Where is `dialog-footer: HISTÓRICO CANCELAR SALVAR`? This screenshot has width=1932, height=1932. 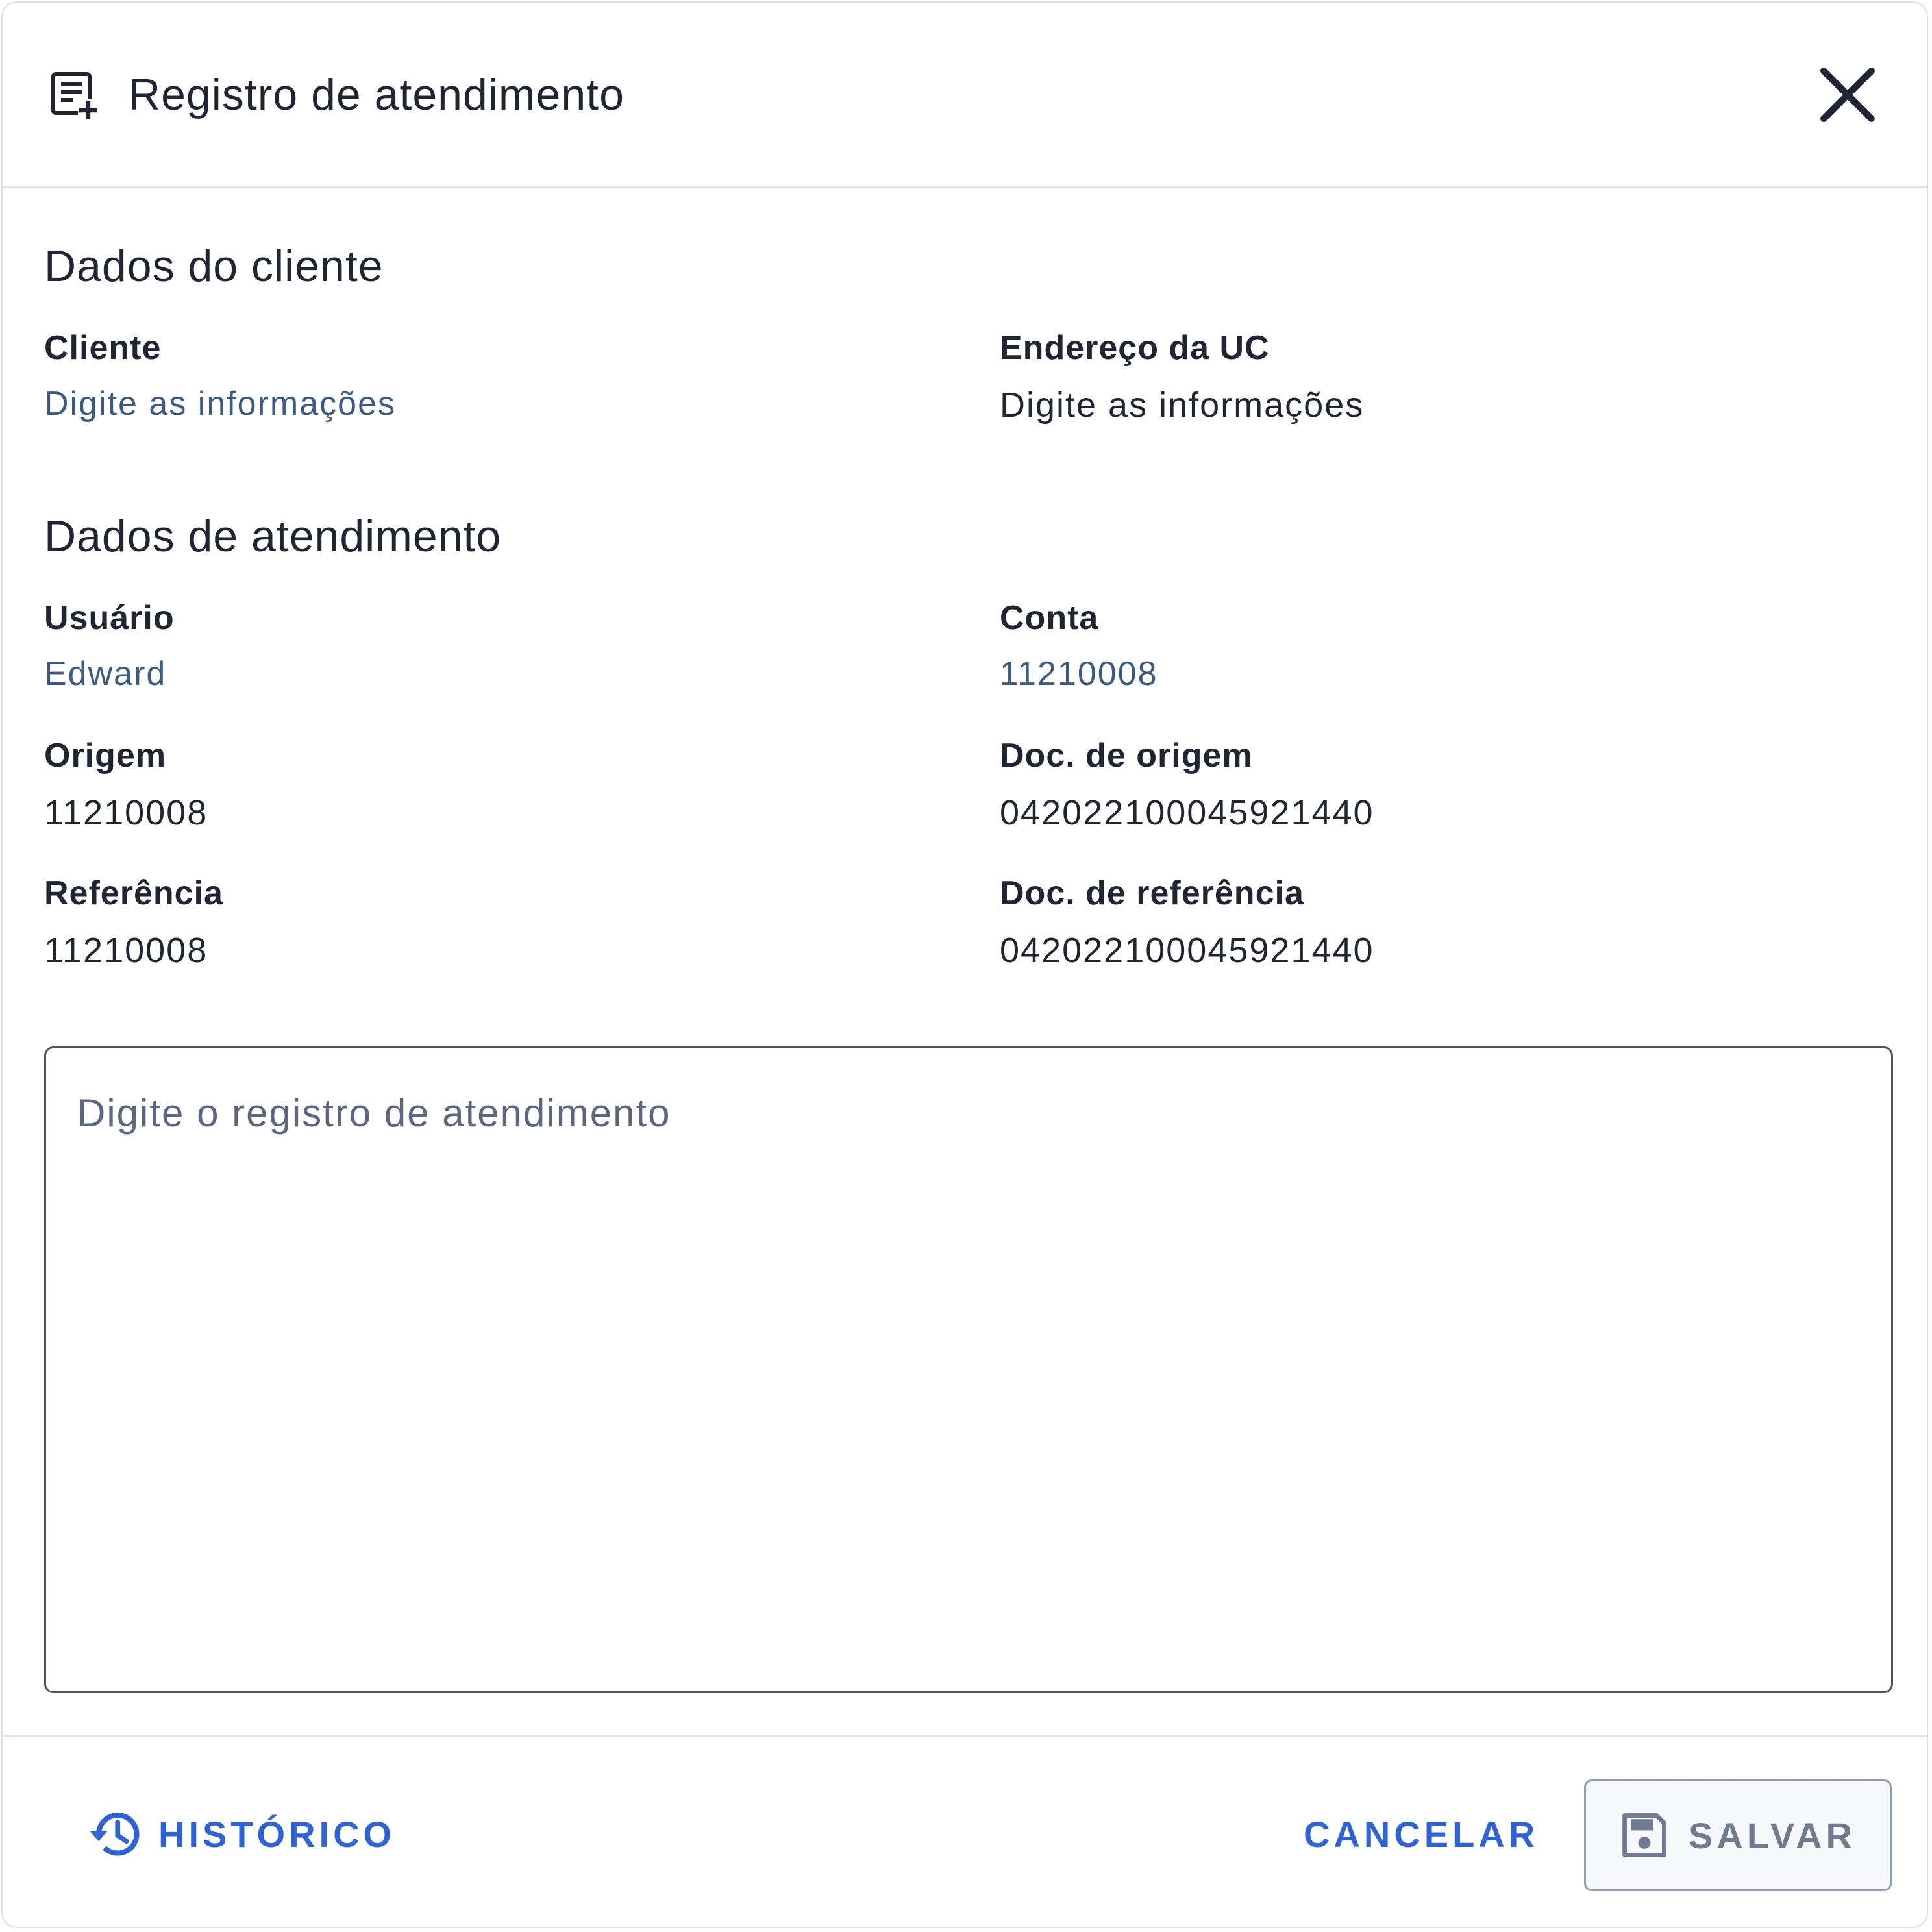 dialog-footer: HISTÓRICO CANCELAR SALVAR is located at coordinates (965, 1832).